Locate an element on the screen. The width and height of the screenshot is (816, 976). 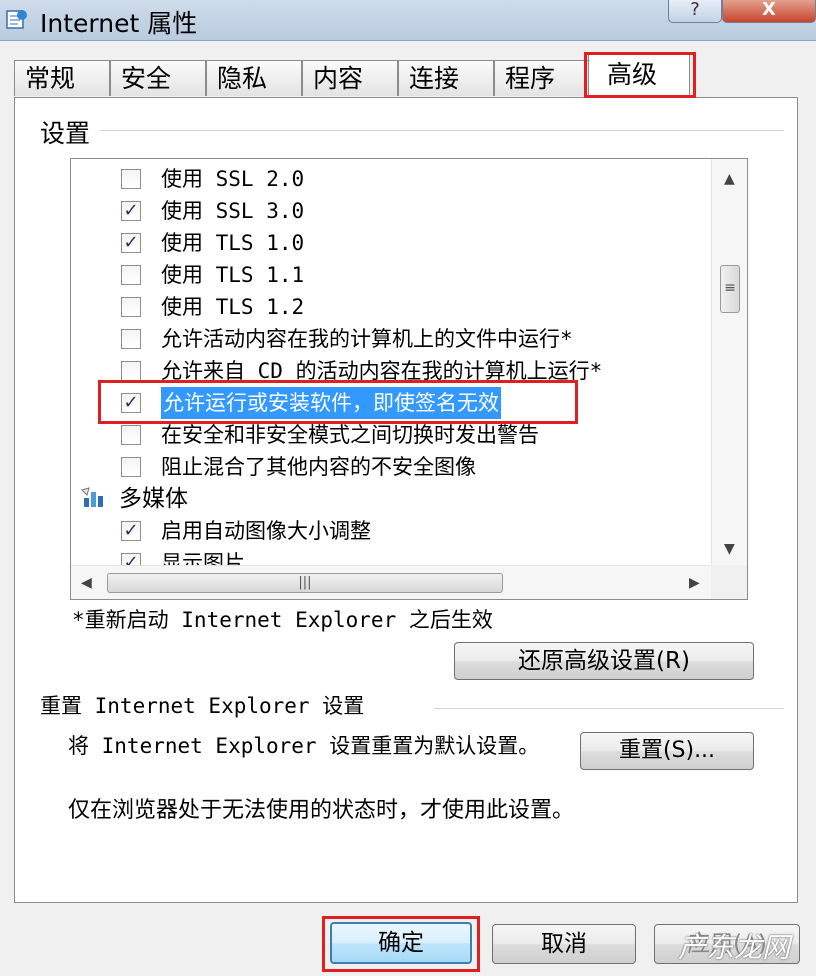
settings-option-label: 使用 TLS 1.2 is located at coordinates (233, 307).